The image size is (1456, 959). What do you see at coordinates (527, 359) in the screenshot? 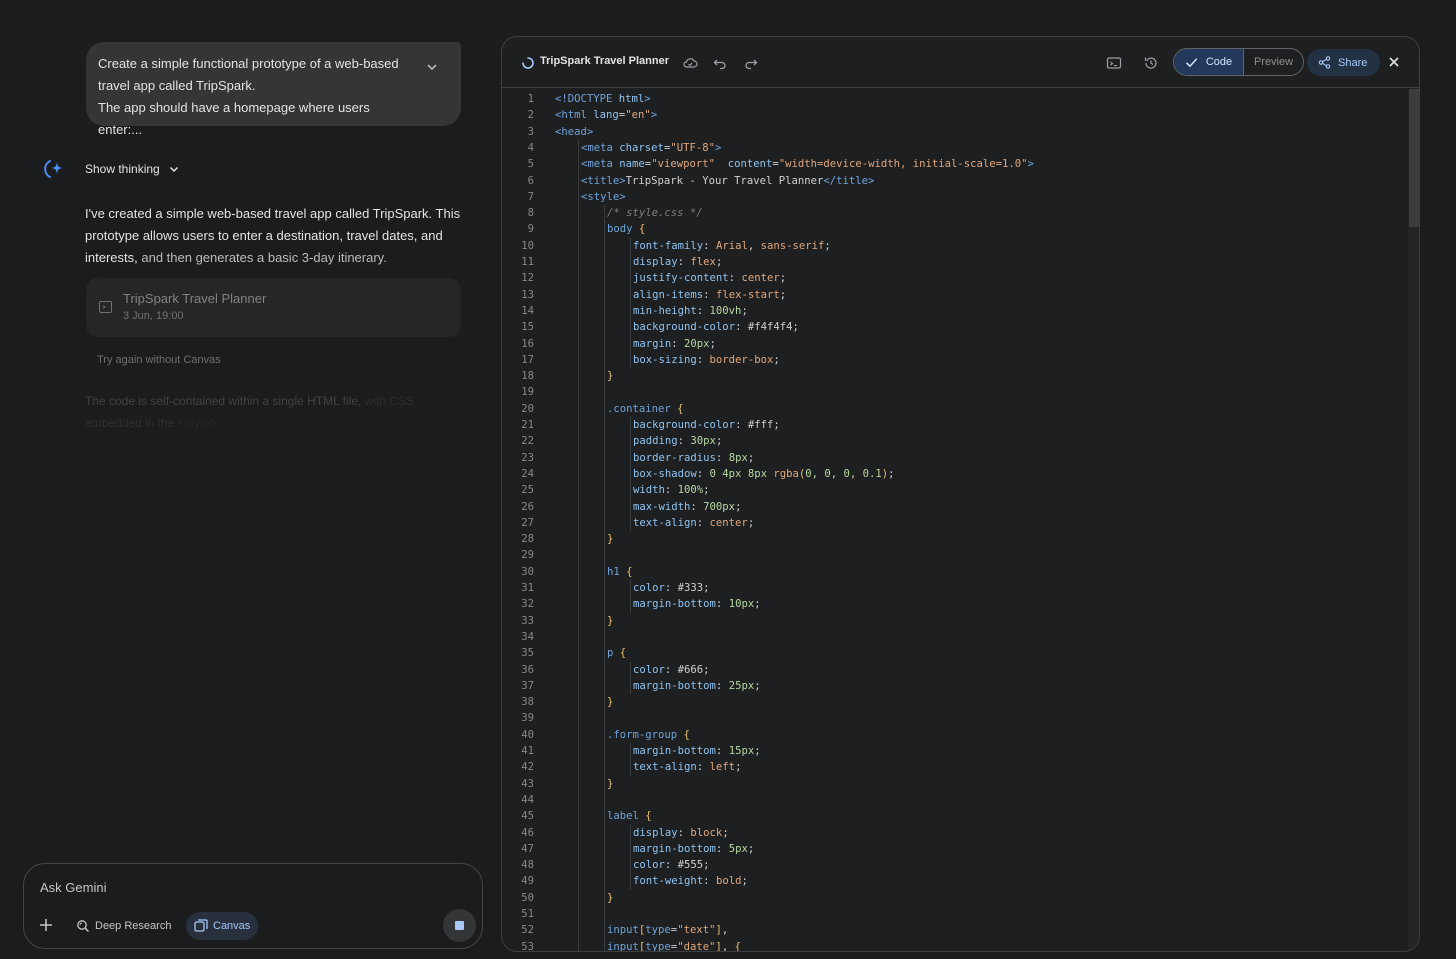
I see `line-number: 17` at bounding box center [527, 359].